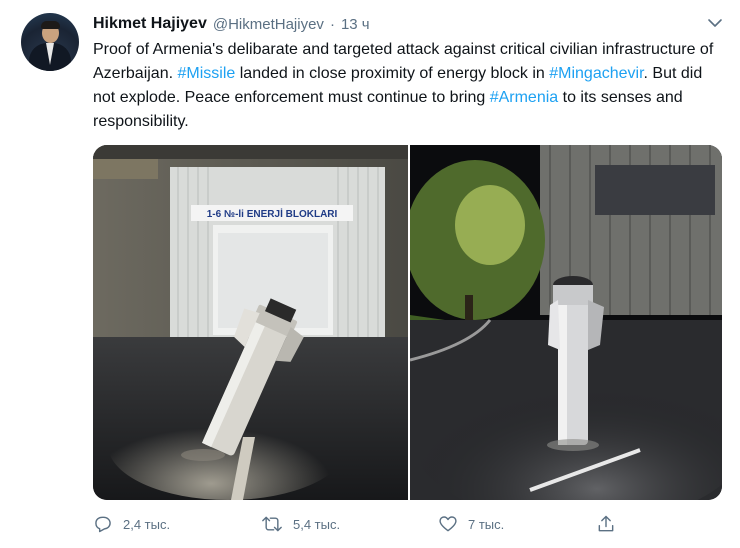 This screenshot has width=740, height=548. What do you see at coordinates (147, 524) in the screenshot?
I see `reply-count: 2,4 тыс.` at bounding box center [147, 524].